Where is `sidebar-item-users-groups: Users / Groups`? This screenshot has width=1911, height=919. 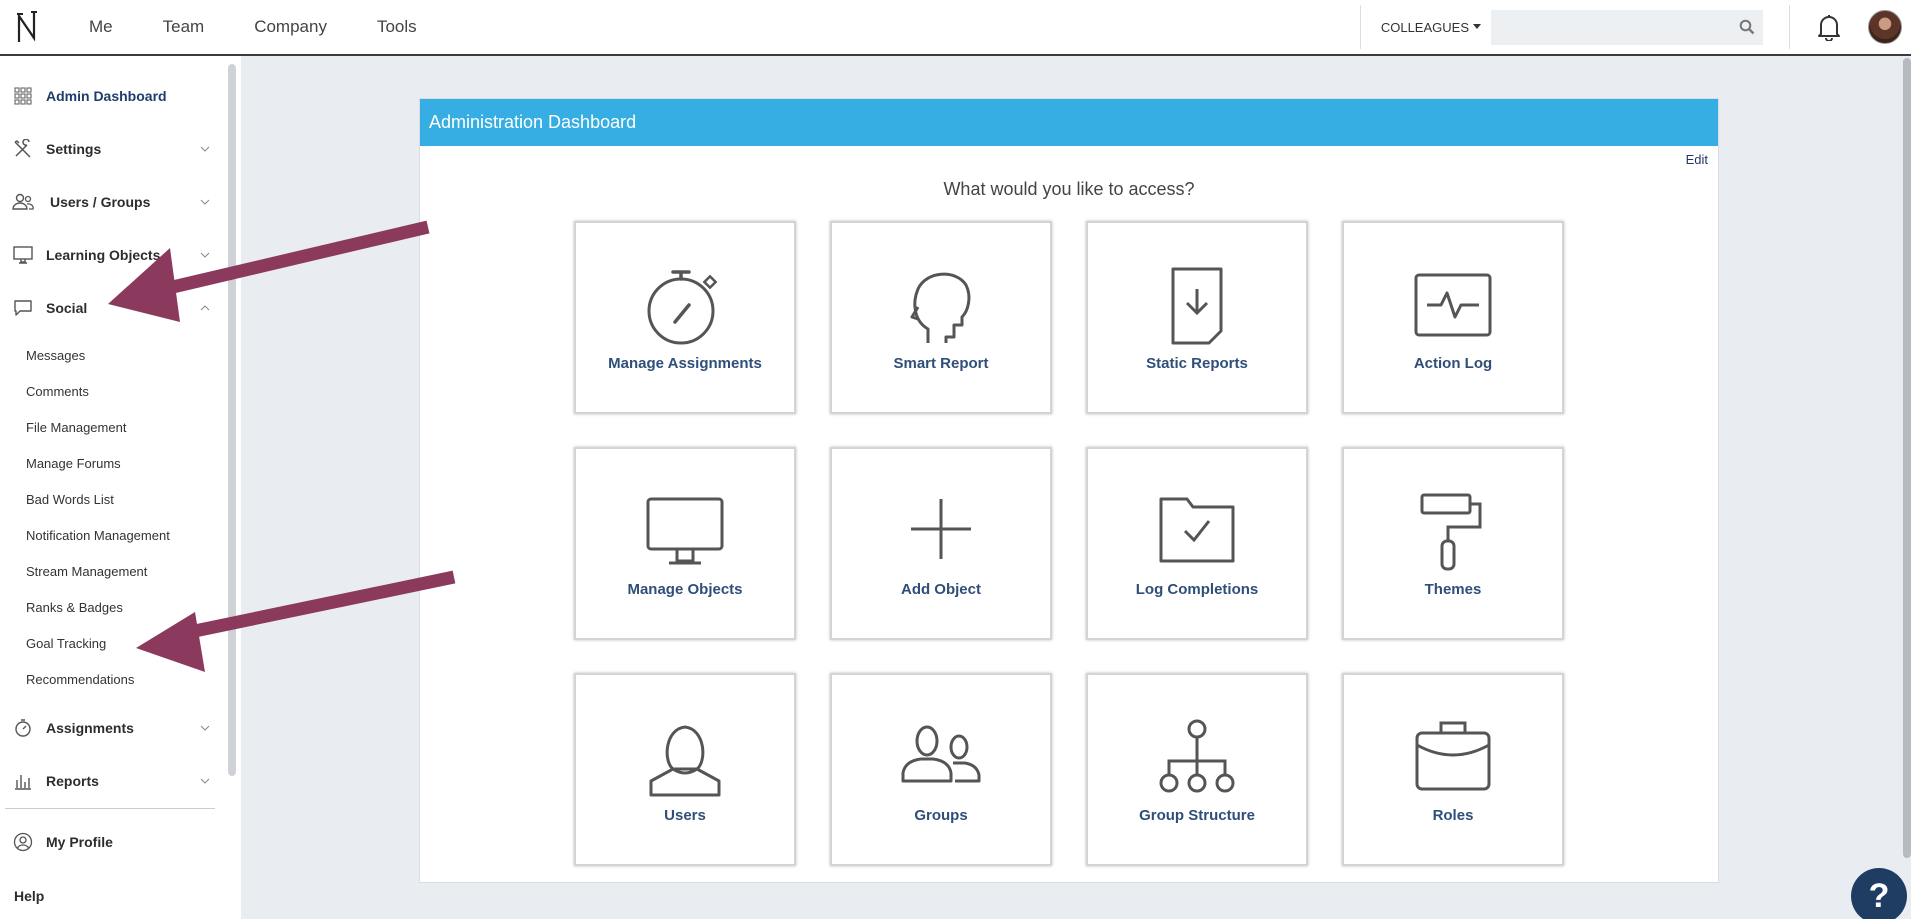 sidebar-item-users-groups: Users / Groups is located at coordinates (107, 202).